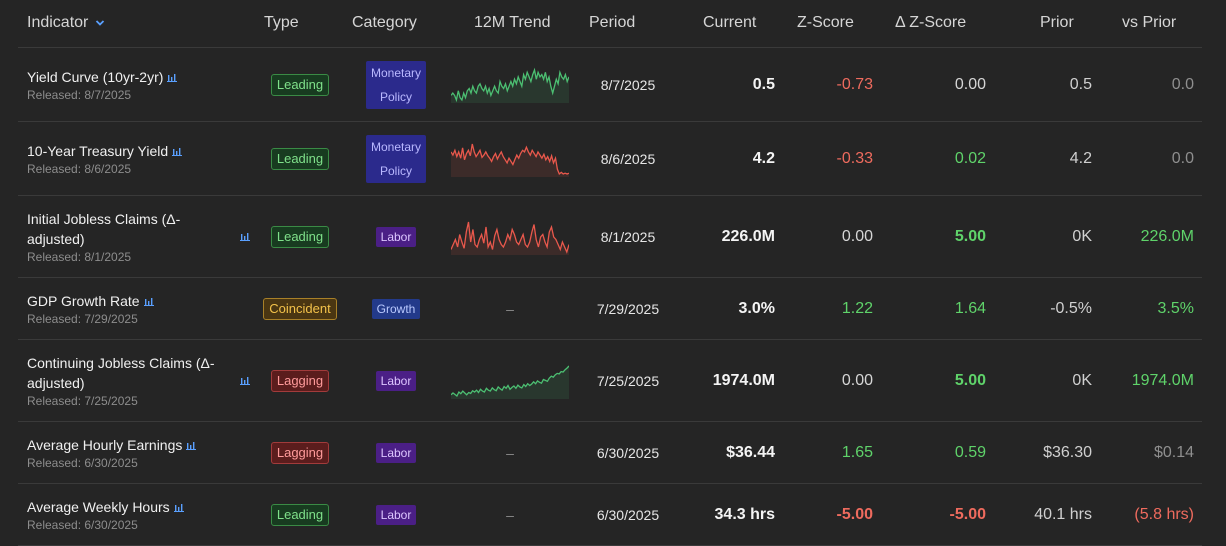  Describe the element at coordinates (628, 84) in the screenshot. I see `period-cell: 8/7/2025` at that location.